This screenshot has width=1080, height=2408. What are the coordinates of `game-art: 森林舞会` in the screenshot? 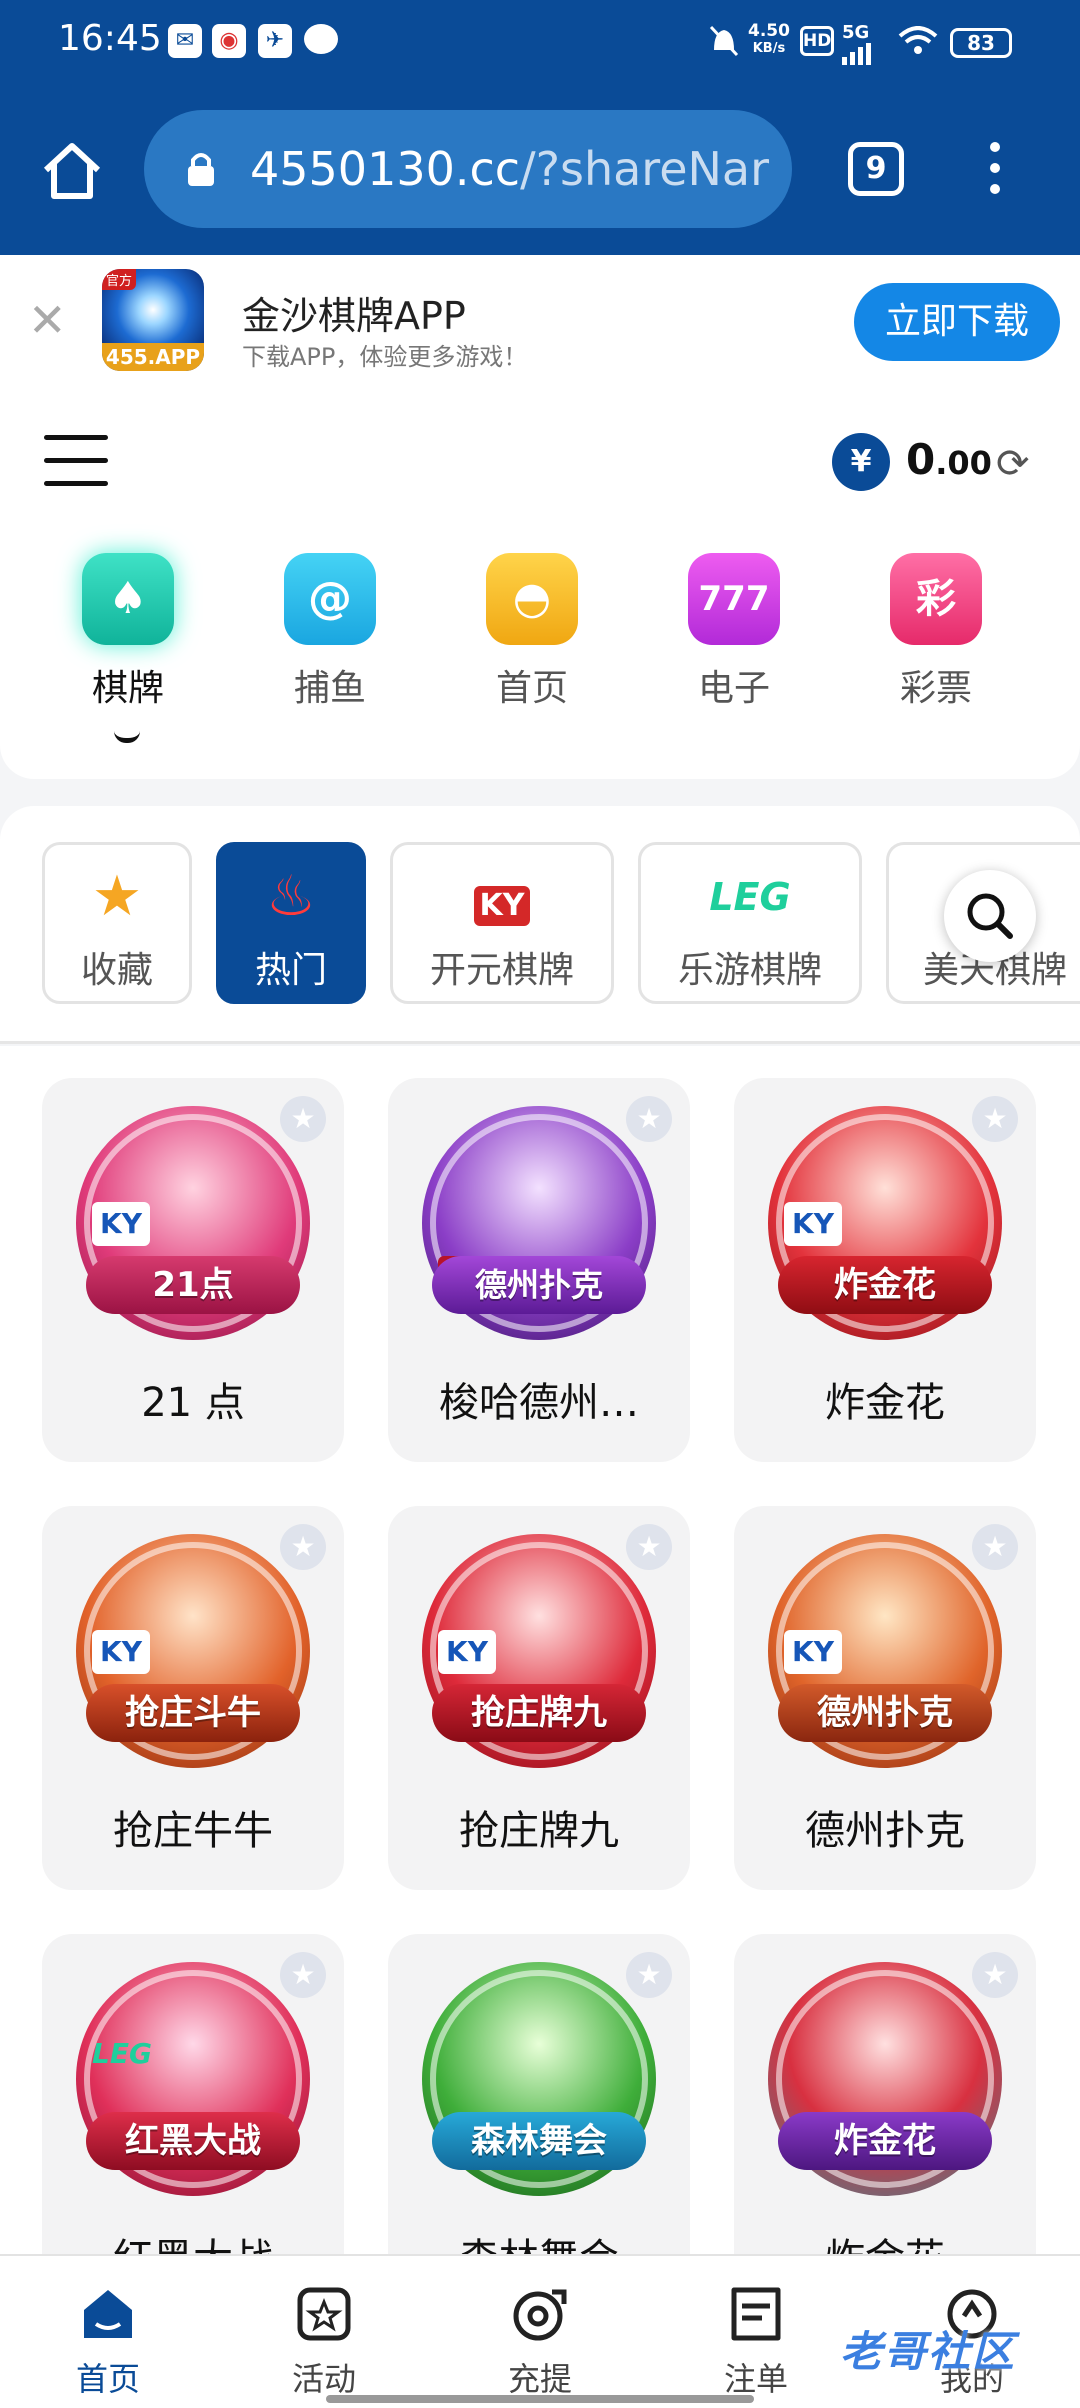 It's located at (539, 2079).